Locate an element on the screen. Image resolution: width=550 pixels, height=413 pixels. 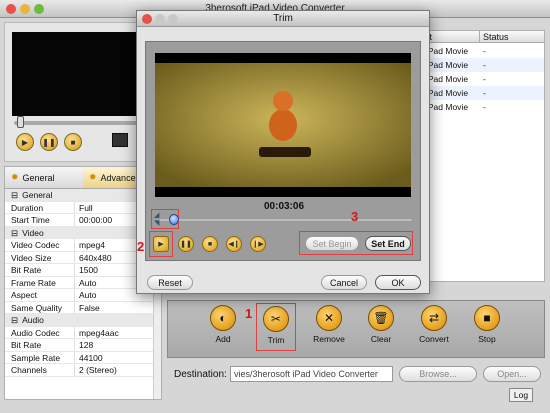
add-button: ◐ Add is located at coordinates (223, 324).